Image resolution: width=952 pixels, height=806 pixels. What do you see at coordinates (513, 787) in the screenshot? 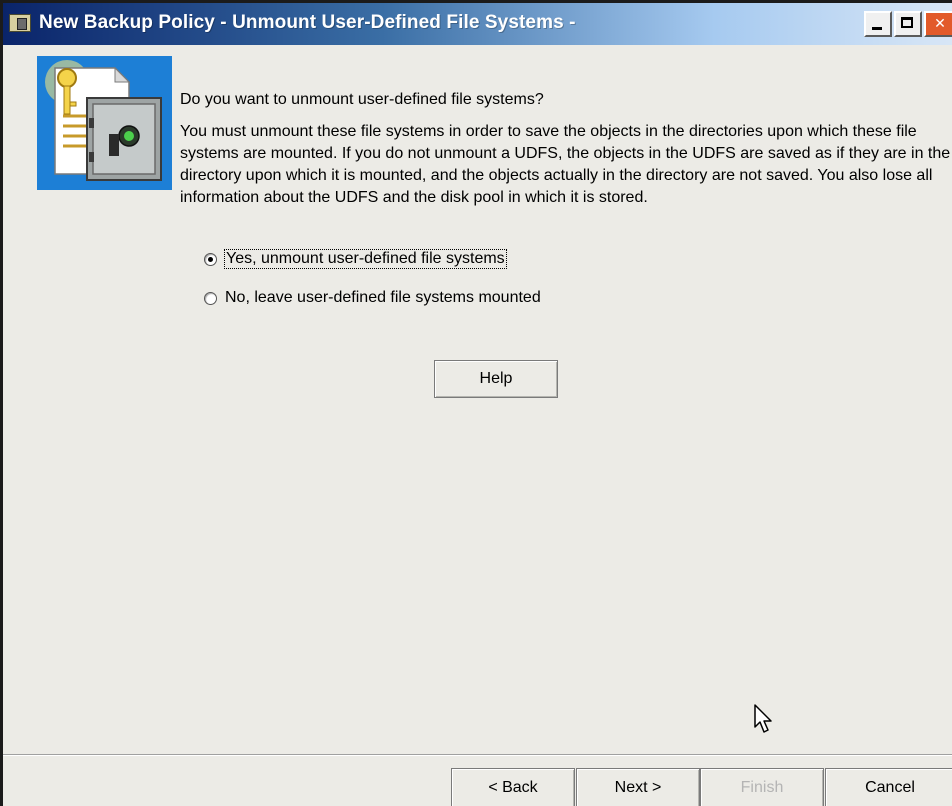
I see `back-button: < Back` at bounding box center [513, 787].